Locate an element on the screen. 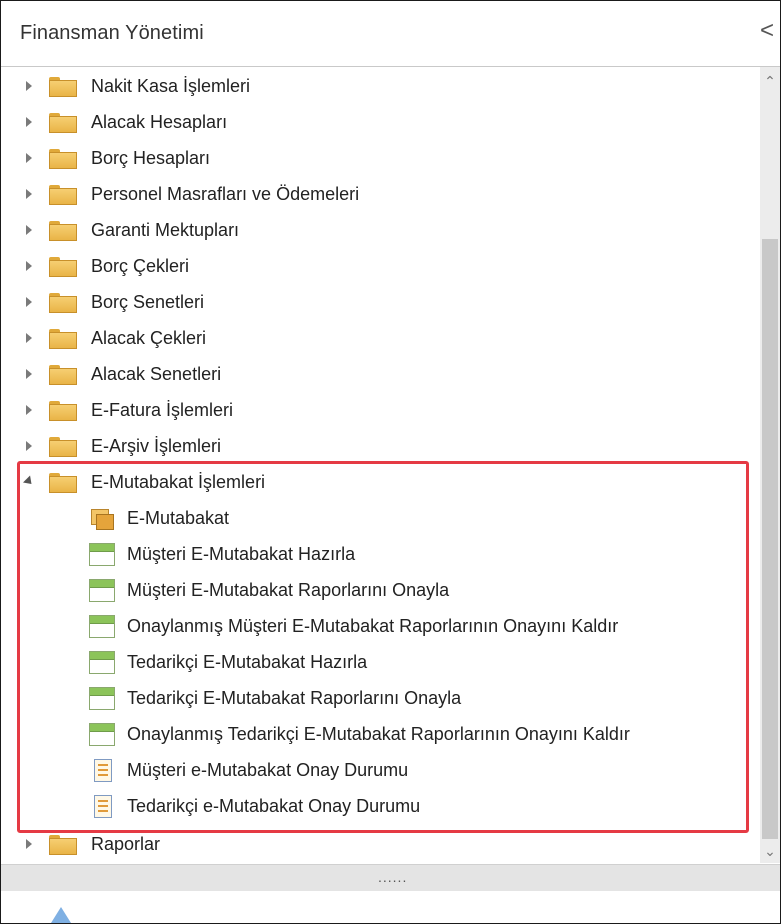 The height and width of the screenshot is (924, 781). scroll-thumb is located at coordinates (770, 539).